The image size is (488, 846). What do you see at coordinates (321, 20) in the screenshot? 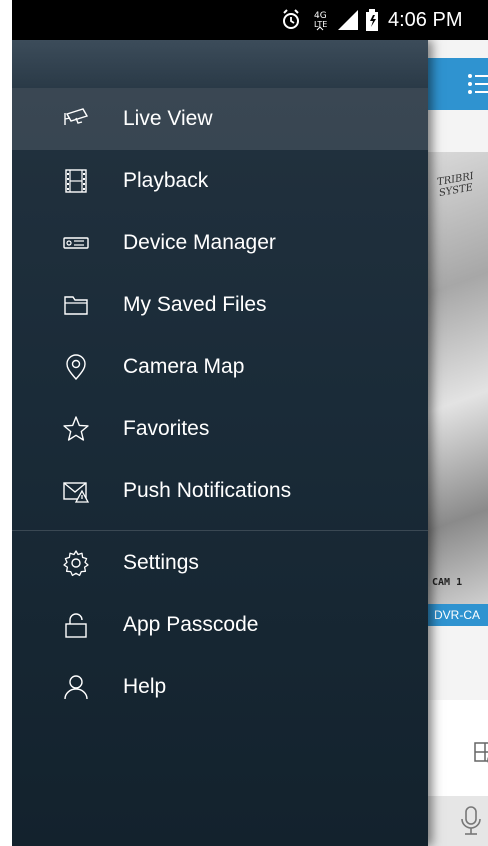
I see `4g-lte-icon: 4G LTE` at bounding box center [321, 20].